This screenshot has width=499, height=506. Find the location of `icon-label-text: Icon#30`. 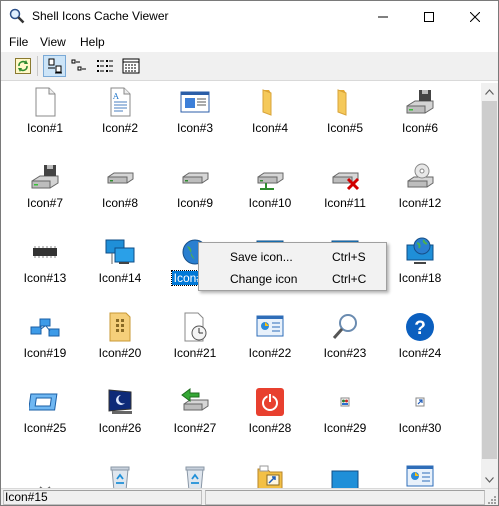

icon-label-text: Icon#30 is located at coordinates (420, 428).